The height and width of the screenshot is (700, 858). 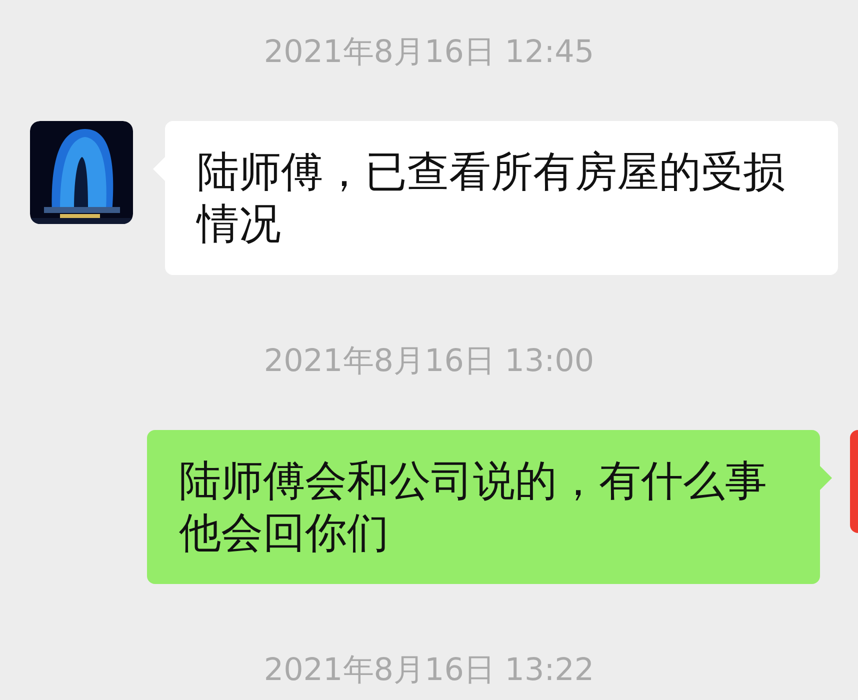 What do you see at coordinates (429, 670) in the screenshot?
I see `timestamp: 2021年8月16日 13:22` at bounding box center [429, 670].